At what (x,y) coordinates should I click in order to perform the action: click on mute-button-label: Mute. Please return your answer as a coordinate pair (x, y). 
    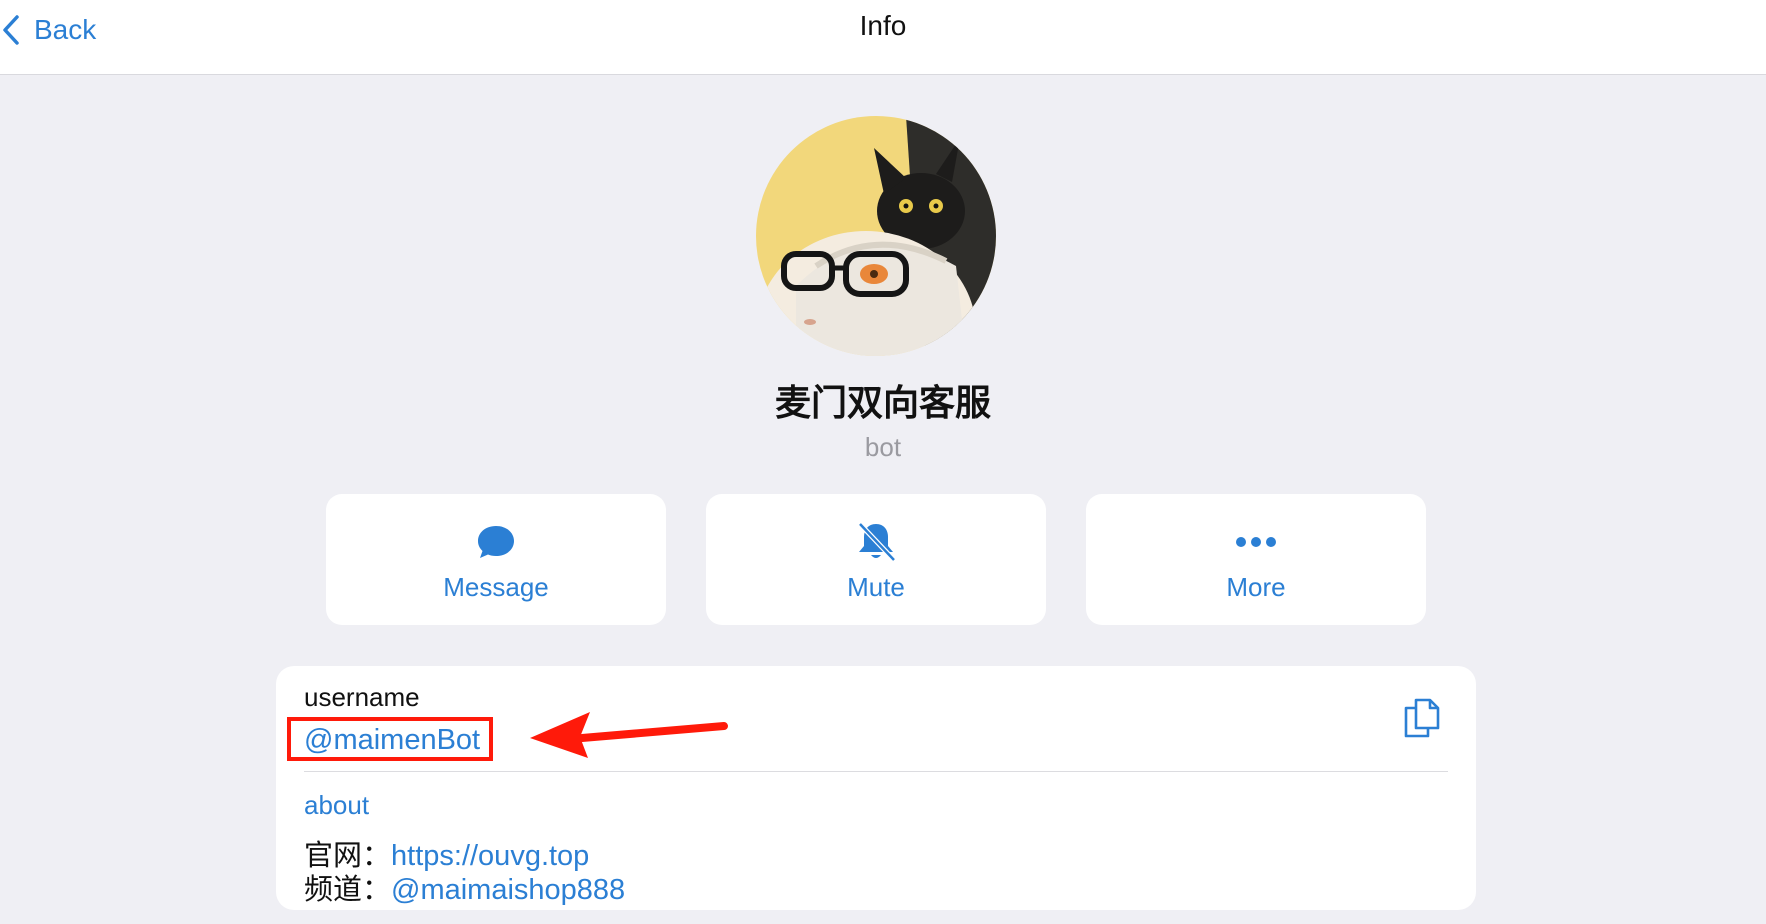
    Looking at the image, I should click on (876, 587).